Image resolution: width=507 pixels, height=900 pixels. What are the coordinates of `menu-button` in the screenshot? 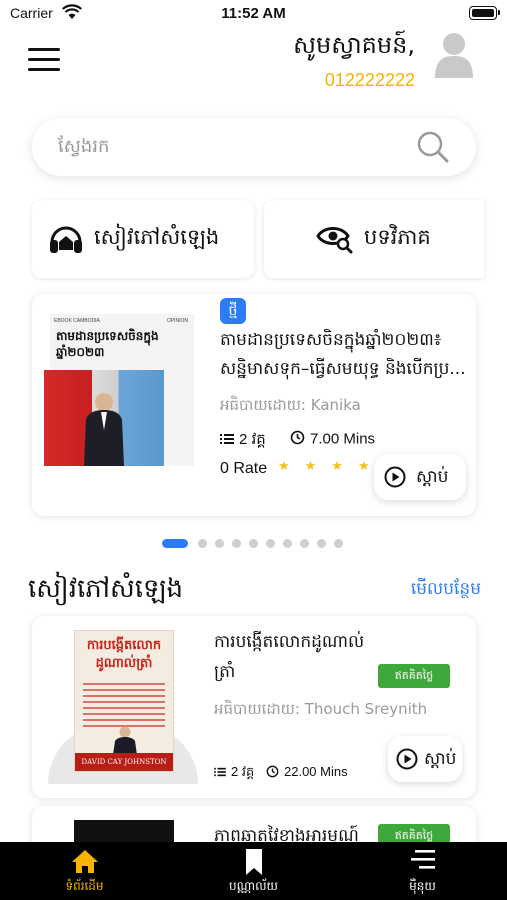 It's located at (44, 60).